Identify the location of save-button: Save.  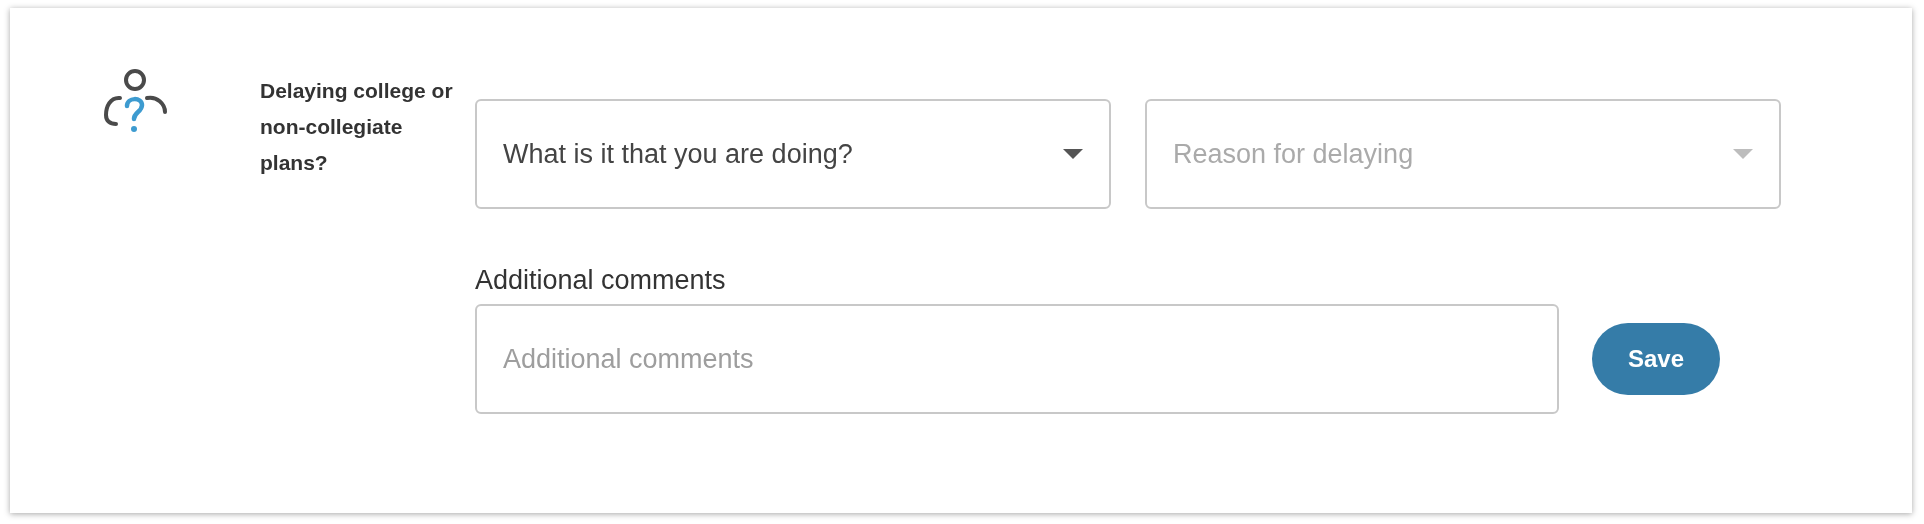
(1656, 359).